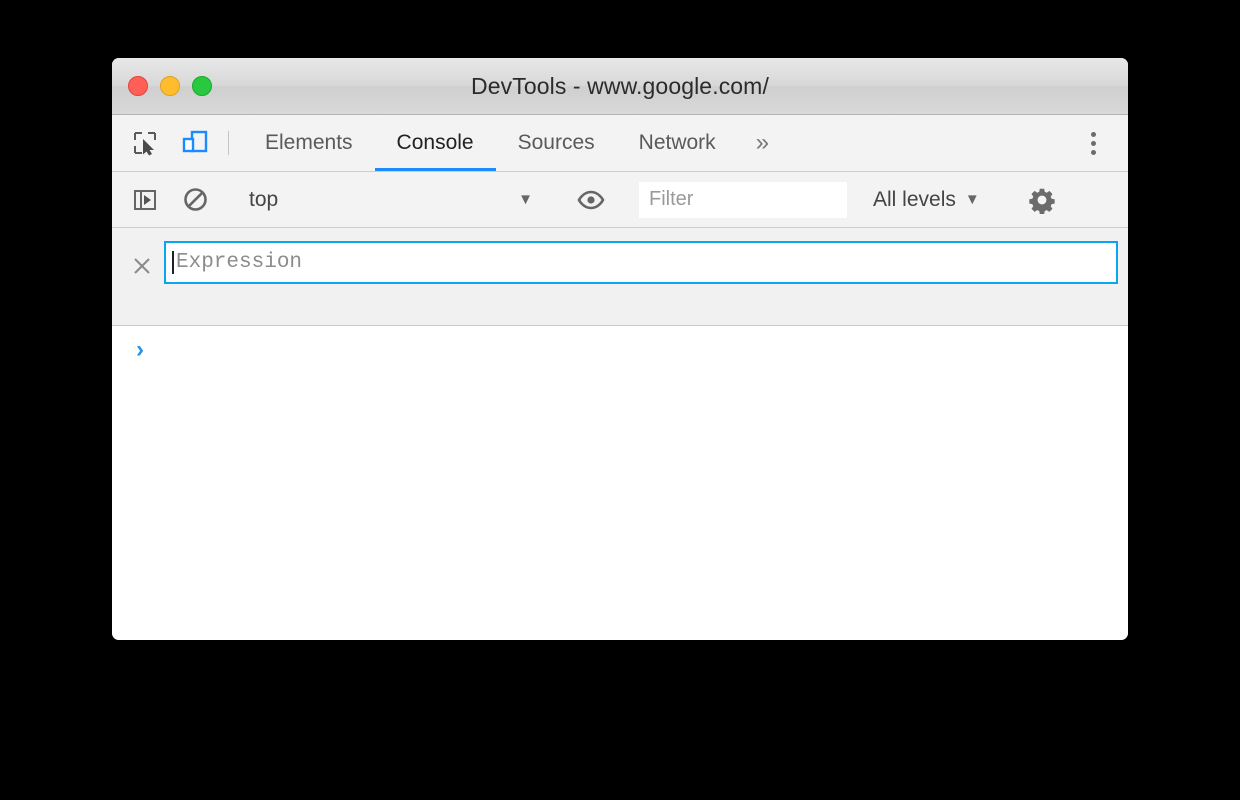 This screenshot has height=800, width=1240. Describe the element at coordinates (142, 266) in the screenshot. I see `close-icon` at that location.